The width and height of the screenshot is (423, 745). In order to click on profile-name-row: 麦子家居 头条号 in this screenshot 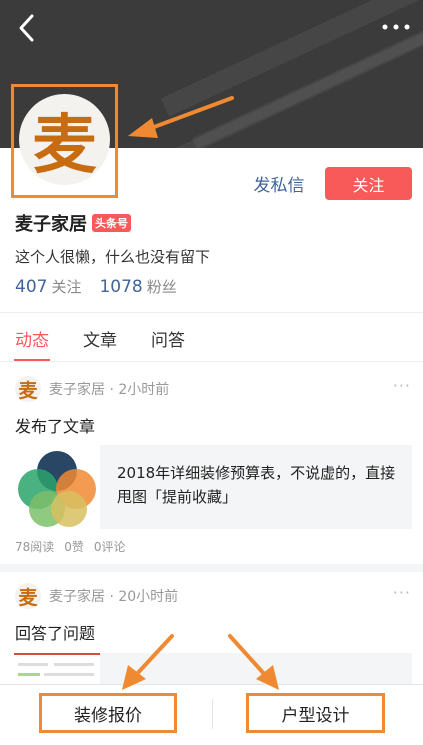, I will do `click(73, 223)`.